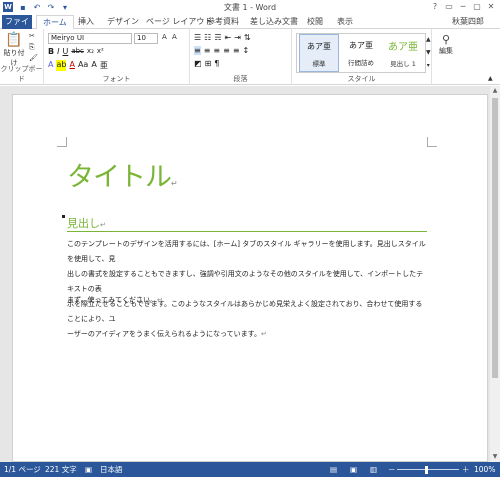 The width and height of the screenshot is (500, 477). What do you see at coordinates (250, 7) in the screenshot?
I see `window-title: 文書 1 - Word` at bounding box center [250, 7].